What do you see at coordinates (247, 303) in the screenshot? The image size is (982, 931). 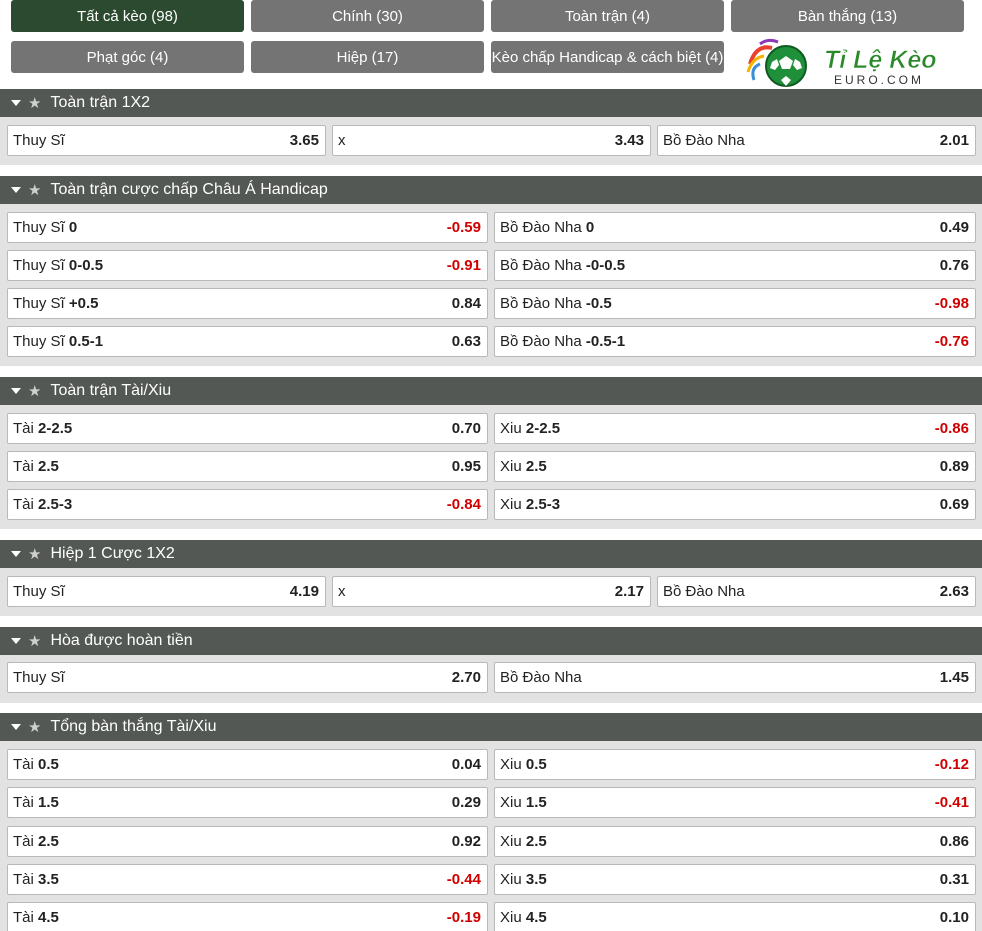 I see `odds-cell: Thuy Sĩ +0.5 0.84` at bounding box center [247, 303].